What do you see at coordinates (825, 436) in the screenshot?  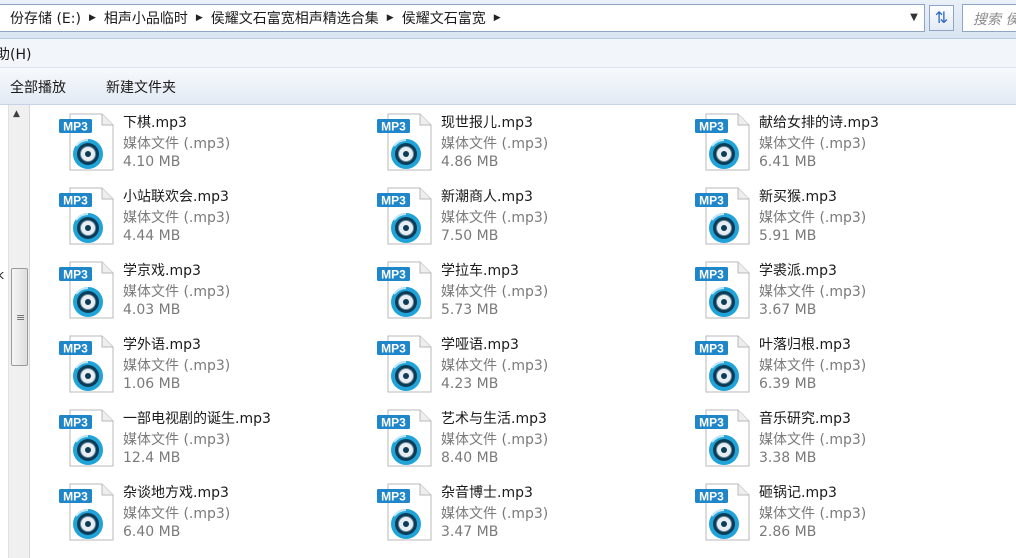 I see `file-item: MP3 音乐研究.mp3 媒体文件 (.mp3) 3.38 MB` at bounding box center [825, 436].